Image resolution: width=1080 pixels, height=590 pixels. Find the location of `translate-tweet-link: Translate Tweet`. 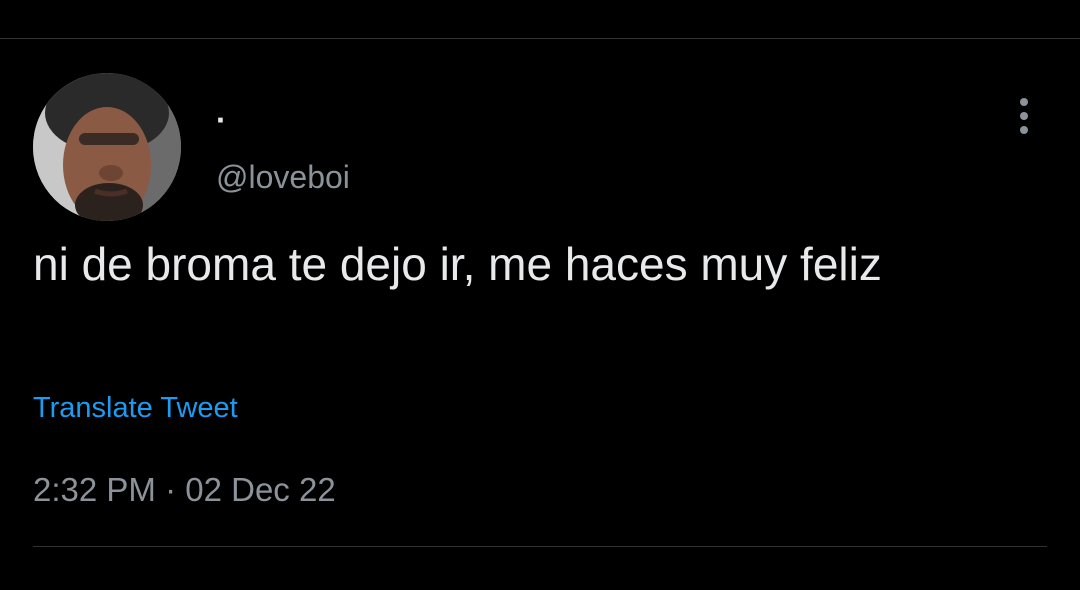

translate-tweet-link: Translate Tweet is located at coordinates (135, 408).